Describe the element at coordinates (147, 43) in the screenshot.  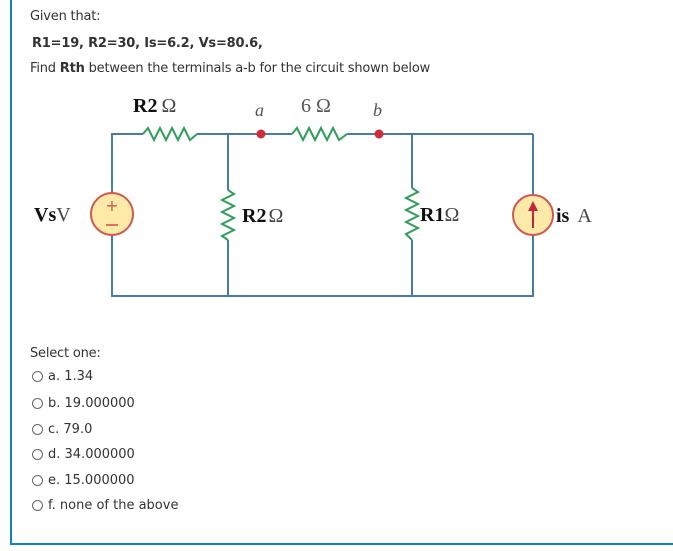
I see `given-values: R1=19, R2=30, Is=6.2, Vs=80.6,` at that location.